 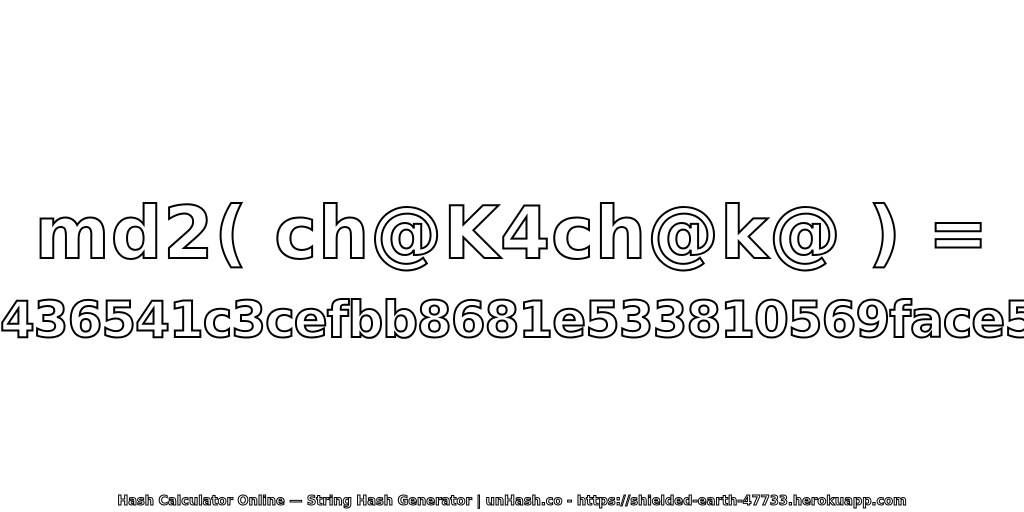 What do you see at coordinates (512, 320) in the screenshot?
I see `hash-result: 436541c3cefbb8681e533810569face5` at bounding box center [512, 320].